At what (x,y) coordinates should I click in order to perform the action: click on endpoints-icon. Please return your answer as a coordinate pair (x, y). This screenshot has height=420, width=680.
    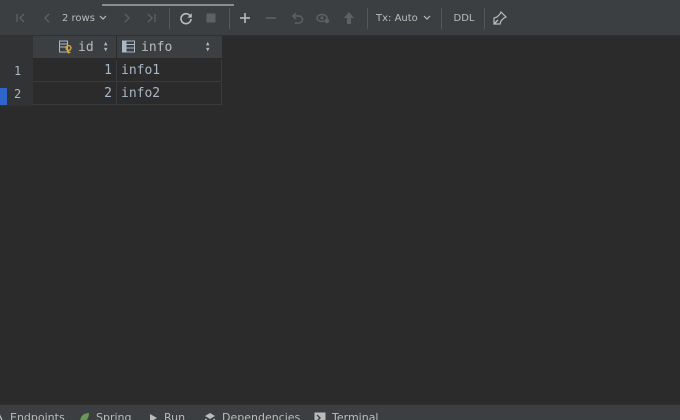
    Looking at the image, I should click on (1, 417).